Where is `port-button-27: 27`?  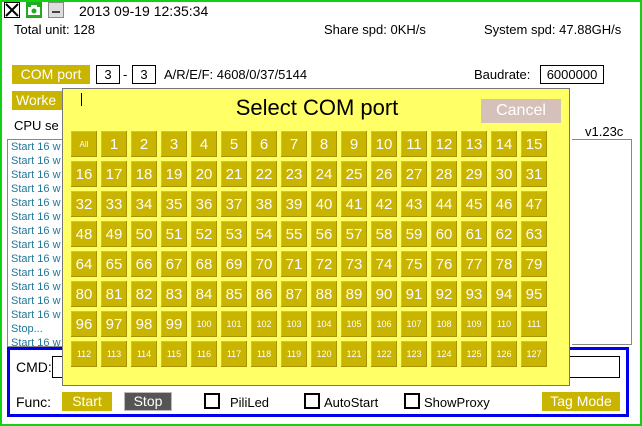
port-button-27: 27 is located at coordinates (414, 174).